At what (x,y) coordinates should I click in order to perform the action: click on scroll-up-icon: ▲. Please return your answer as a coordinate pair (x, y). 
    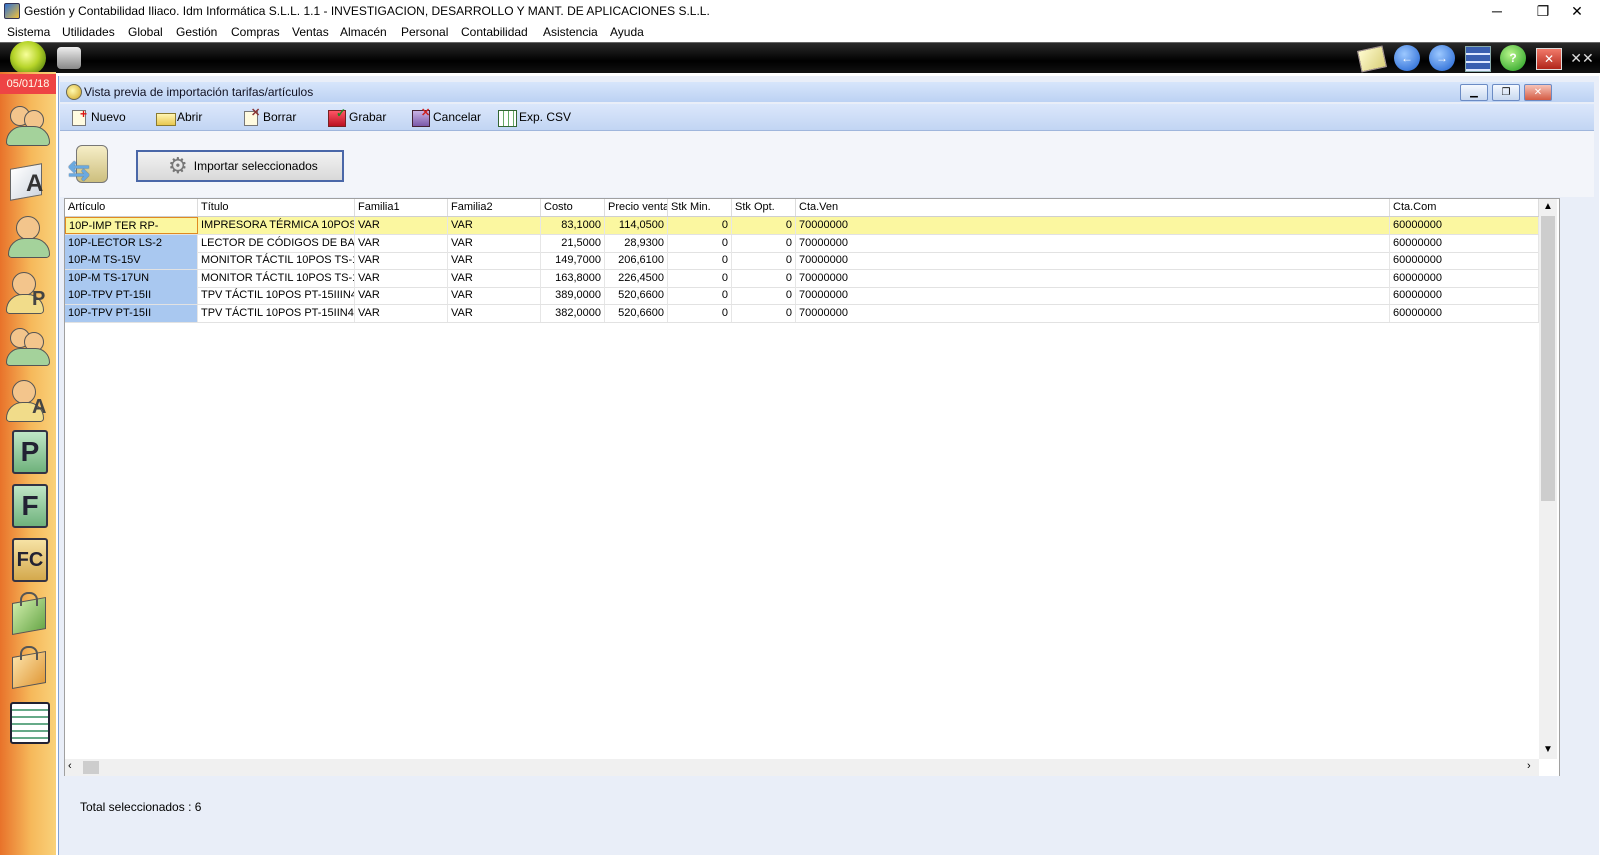
    Looking at the image, I should click on (1548, 206).